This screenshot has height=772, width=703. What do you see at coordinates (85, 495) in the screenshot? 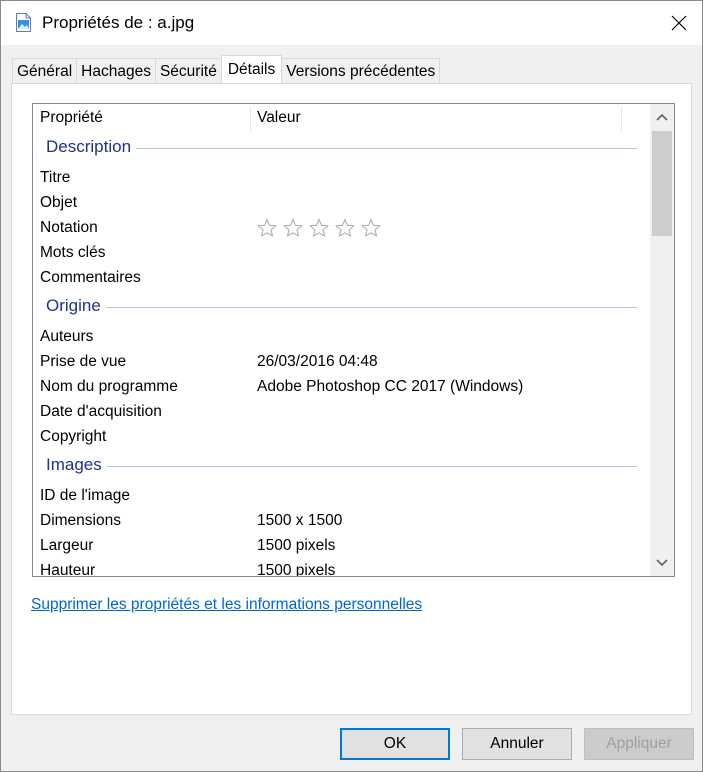
I see `property-name: ID de l'image` at bounding box center [85, 495].